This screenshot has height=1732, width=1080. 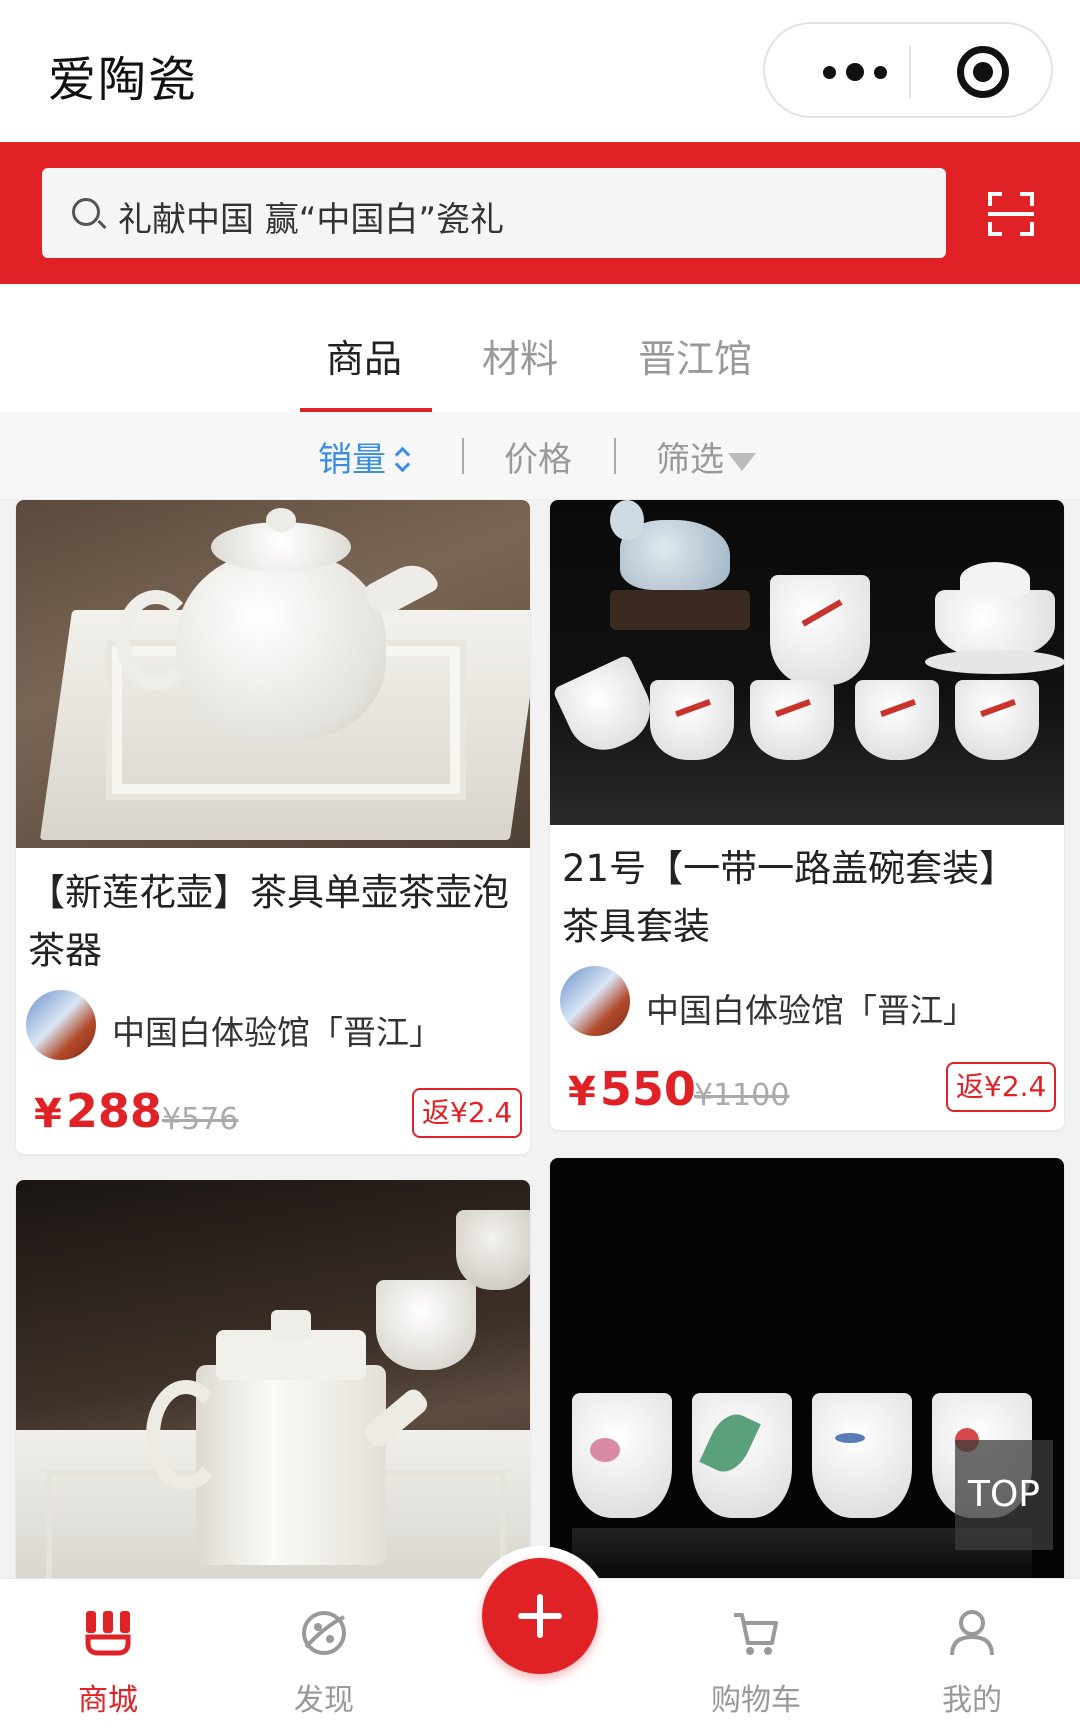 What do you see at coordinates (647, 1089) in the screenshot?
I see `price-value: 550` at bounding box center [647, 1089].